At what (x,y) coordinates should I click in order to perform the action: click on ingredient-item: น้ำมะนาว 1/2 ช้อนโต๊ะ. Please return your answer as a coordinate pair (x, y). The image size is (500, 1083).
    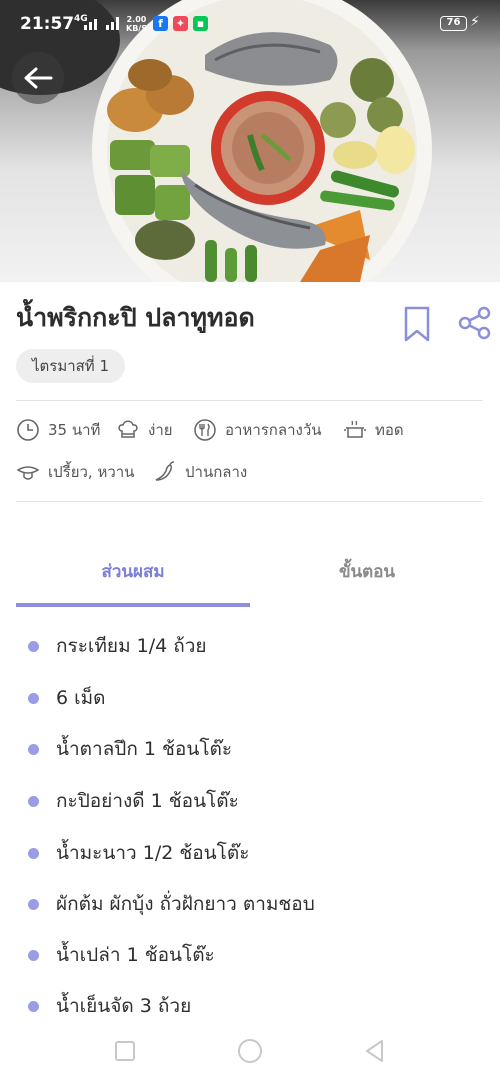
    Looking at the image, I should click on (138, 853).